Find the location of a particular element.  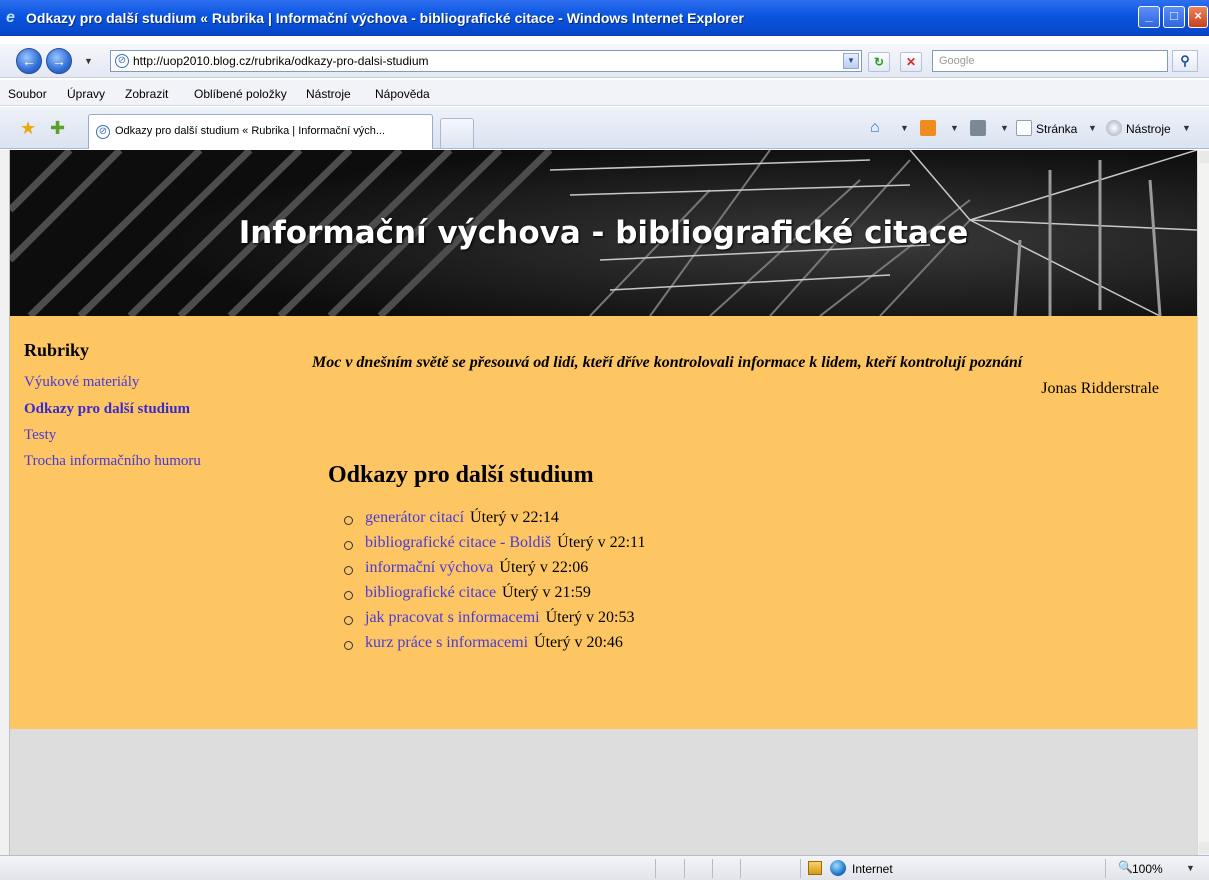

post-time: Úterý v 20:53 is located at coordinates (590, 617).